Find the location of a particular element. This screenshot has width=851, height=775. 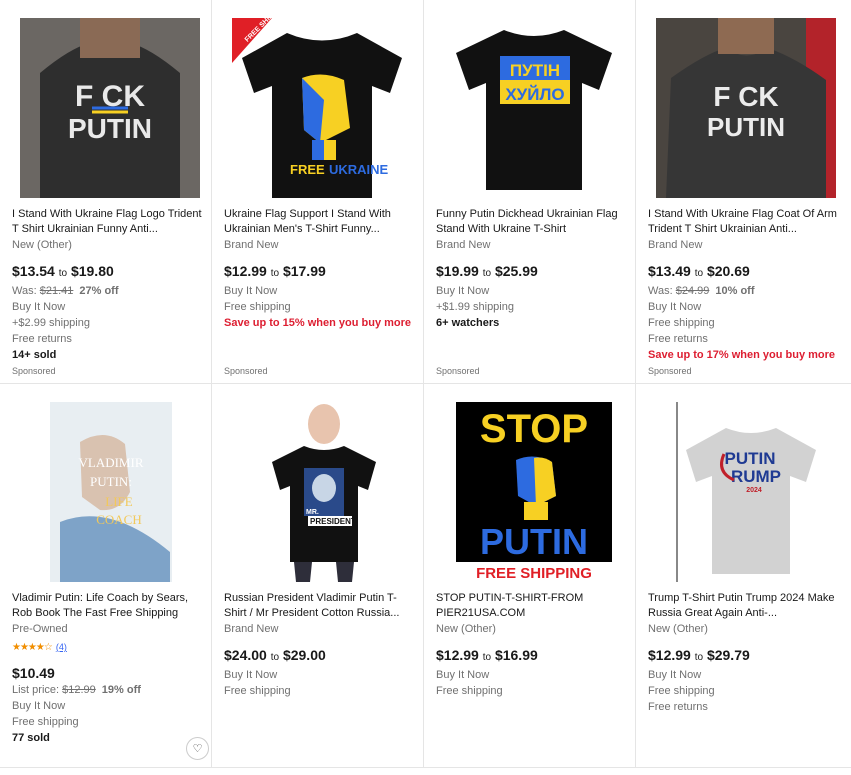

listing-price: $12.99 to $29.79 is located at coordinates (699, 655).